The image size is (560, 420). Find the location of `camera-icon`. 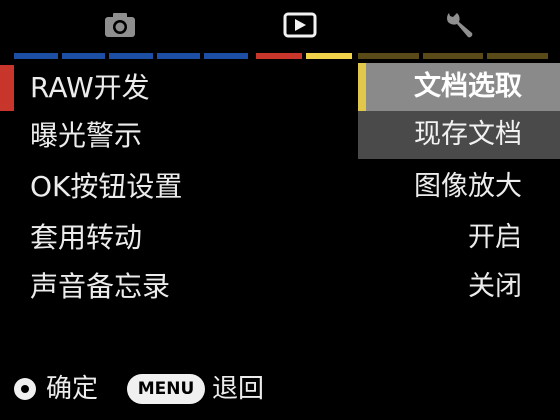

camera-icon is located at coordinates (120, 25).